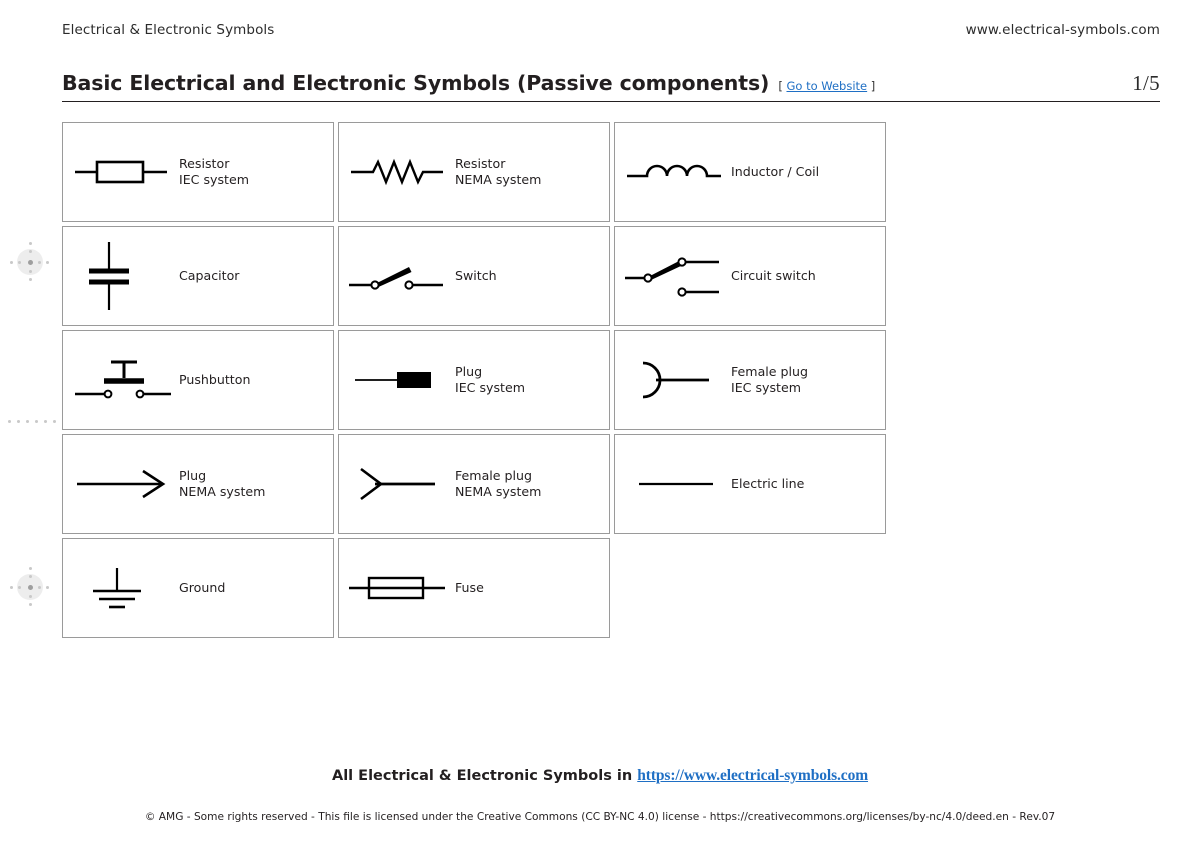  What do you see at coordinates (399, 380) in the screenshot?
I see `plug-iec-icon` at bounding box center [399, 380].